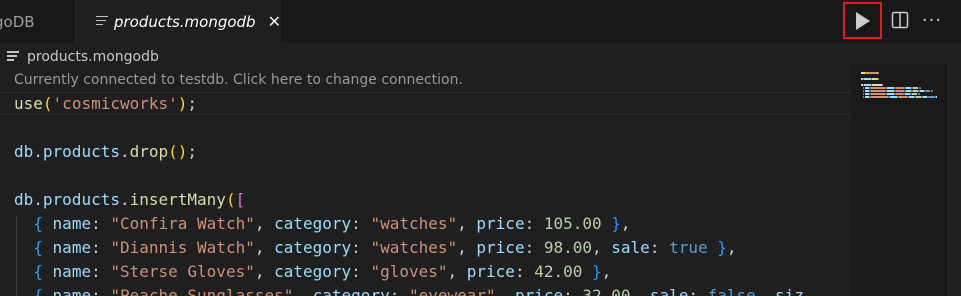 Image resolution: width=961 pixels, height=296 pixels. I want to click on code-token: sale, so click(669, 291).